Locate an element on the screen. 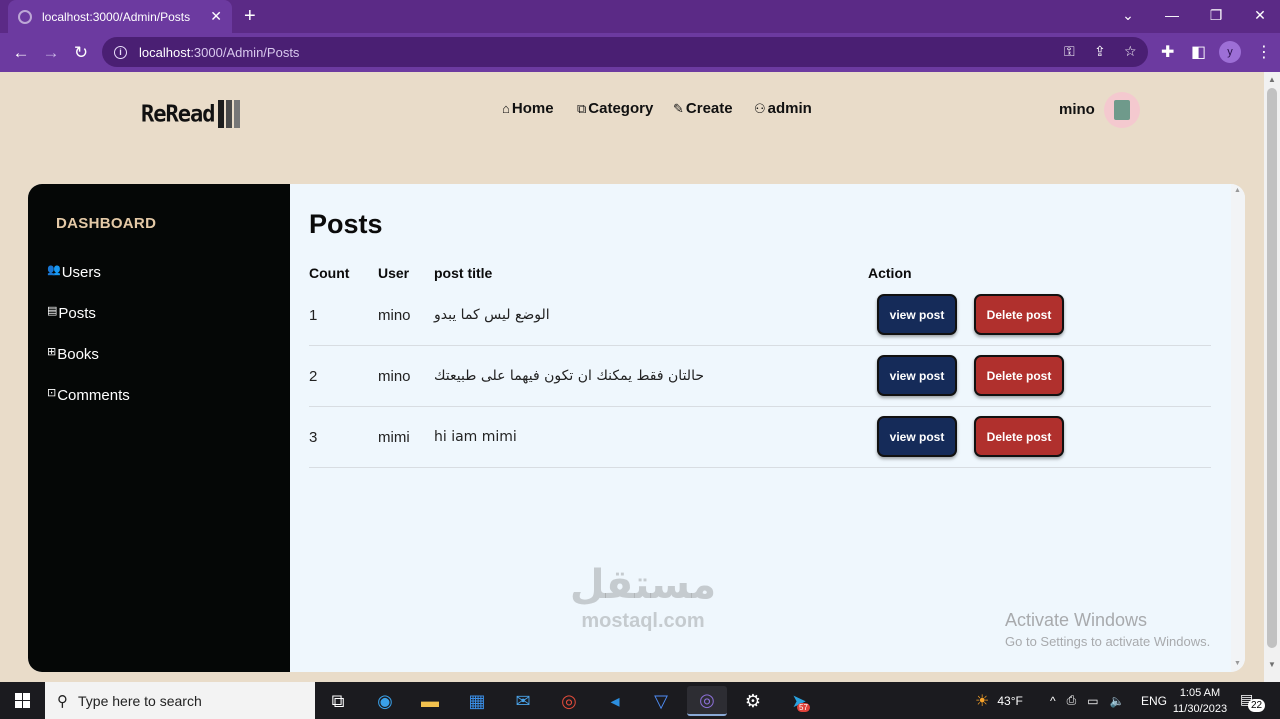 The height and width of the screenshot is (719, 1280). comments-icon: ⊡ is located at coordinates (52, 393).